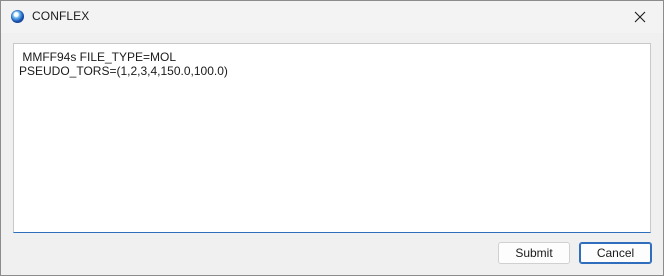 Image resolution: width=664 pixels, height=276 pixels. Describe the element at coordinates (98, 57) in the screenshot. I see `input-line-1: MMFF94s FILE_TYPE=MOL` at that location.